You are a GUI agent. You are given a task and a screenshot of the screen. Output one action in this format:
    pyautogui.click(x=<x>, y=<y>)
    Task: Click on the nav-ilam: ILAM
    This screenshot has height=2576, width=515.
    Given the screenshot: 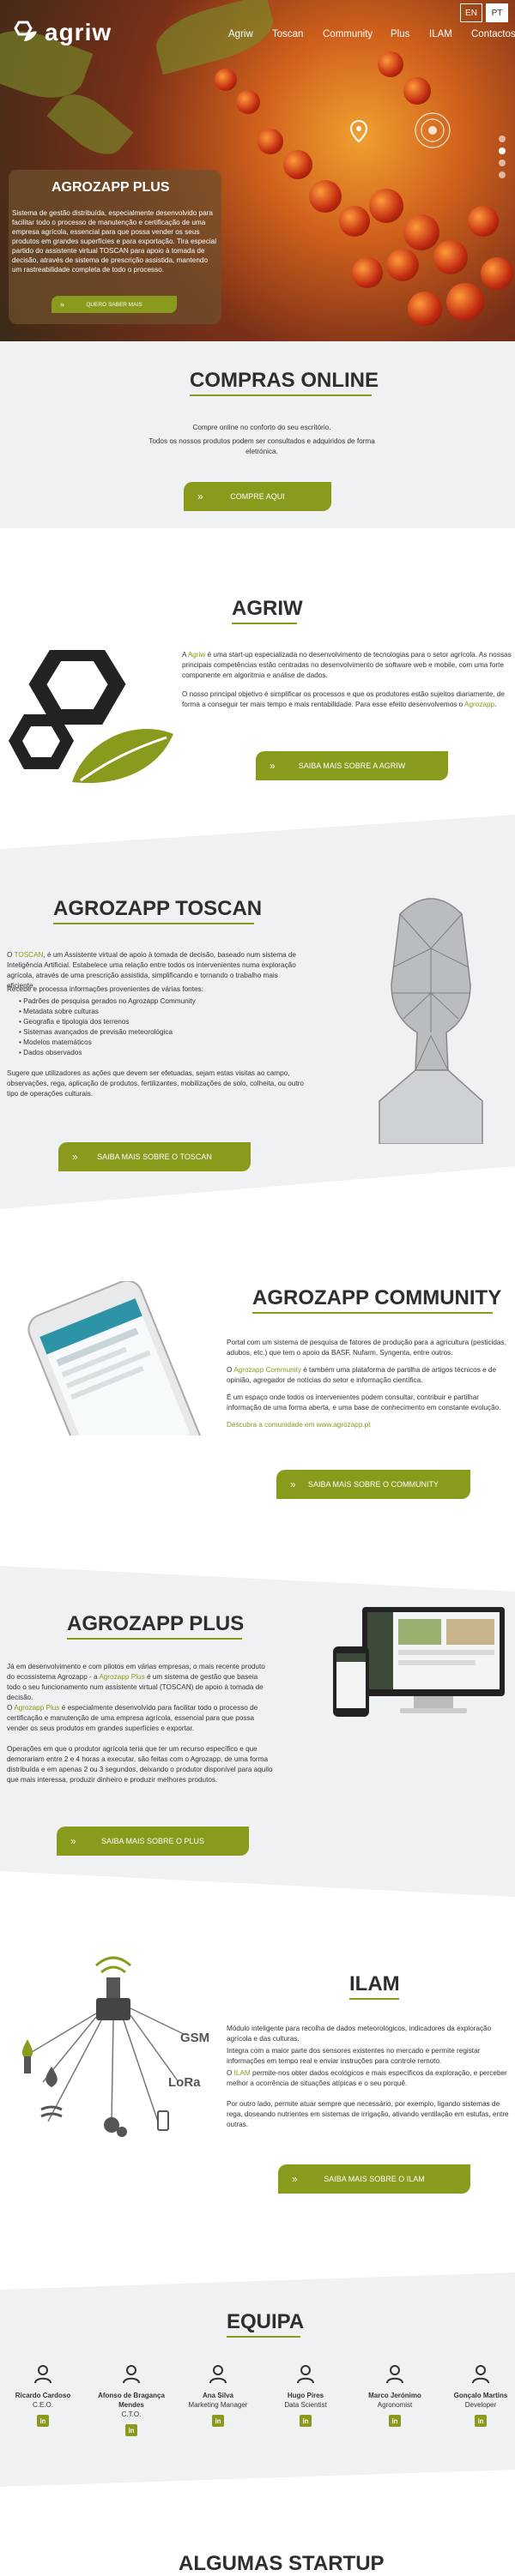 What is the action you would take?
    pyautogui.click(x=440, y=34)
    